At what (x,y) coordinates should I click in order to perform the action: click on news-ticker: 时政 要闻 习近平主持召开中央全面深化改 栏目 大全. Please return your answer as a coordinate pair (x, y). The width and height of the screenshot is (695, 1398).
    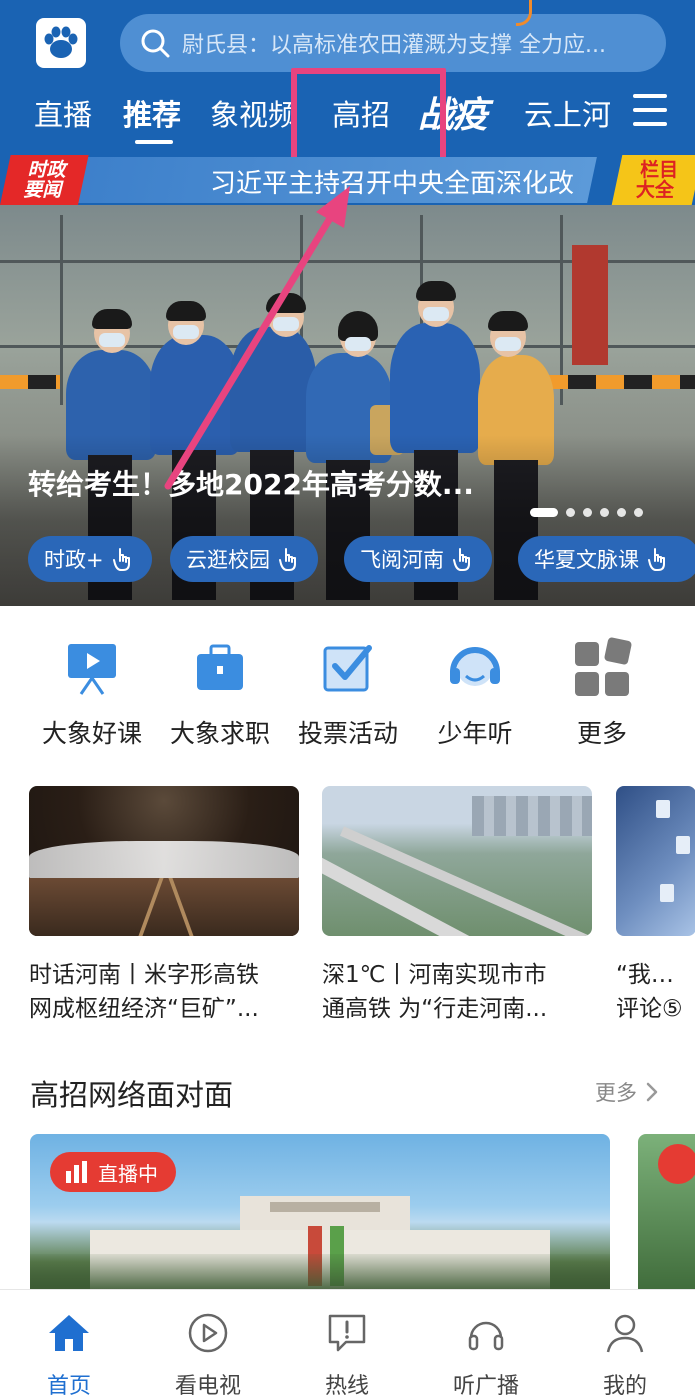
    Looking at the image, I should click on (347, 180).